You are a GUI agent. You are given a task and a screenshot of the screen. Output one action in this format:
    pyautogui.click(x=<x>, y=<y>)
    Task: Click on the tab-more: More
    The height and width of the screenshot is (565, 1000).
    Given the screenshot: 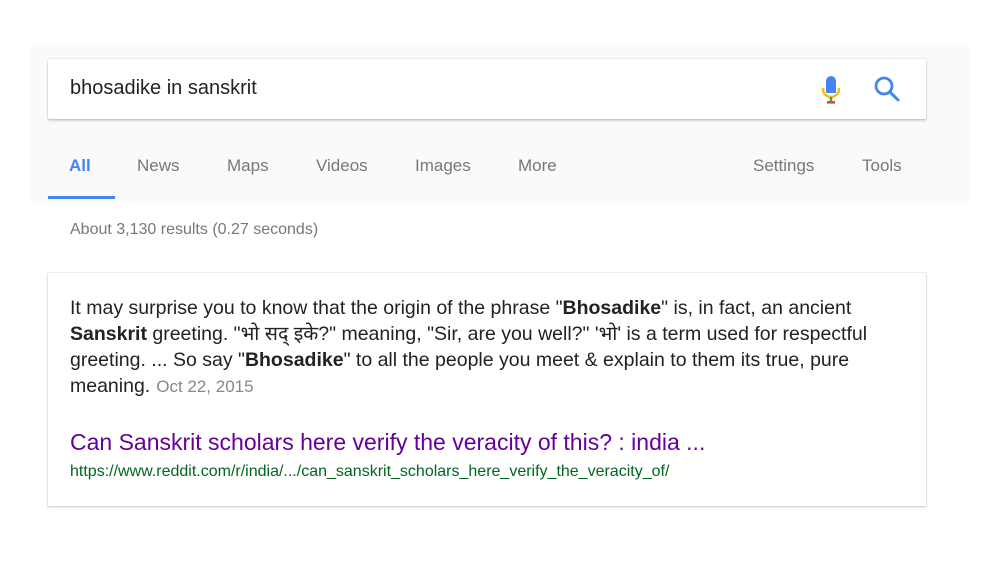 What is the action you would take?
    pyautogui.click(x=537, y=166)
    